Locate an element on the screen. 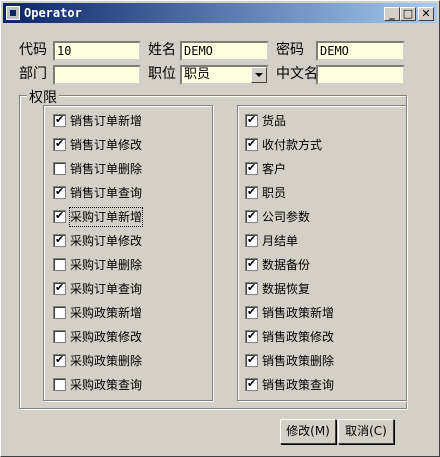  permission-checkbox: 货品 is located at coordinates (315, 120).